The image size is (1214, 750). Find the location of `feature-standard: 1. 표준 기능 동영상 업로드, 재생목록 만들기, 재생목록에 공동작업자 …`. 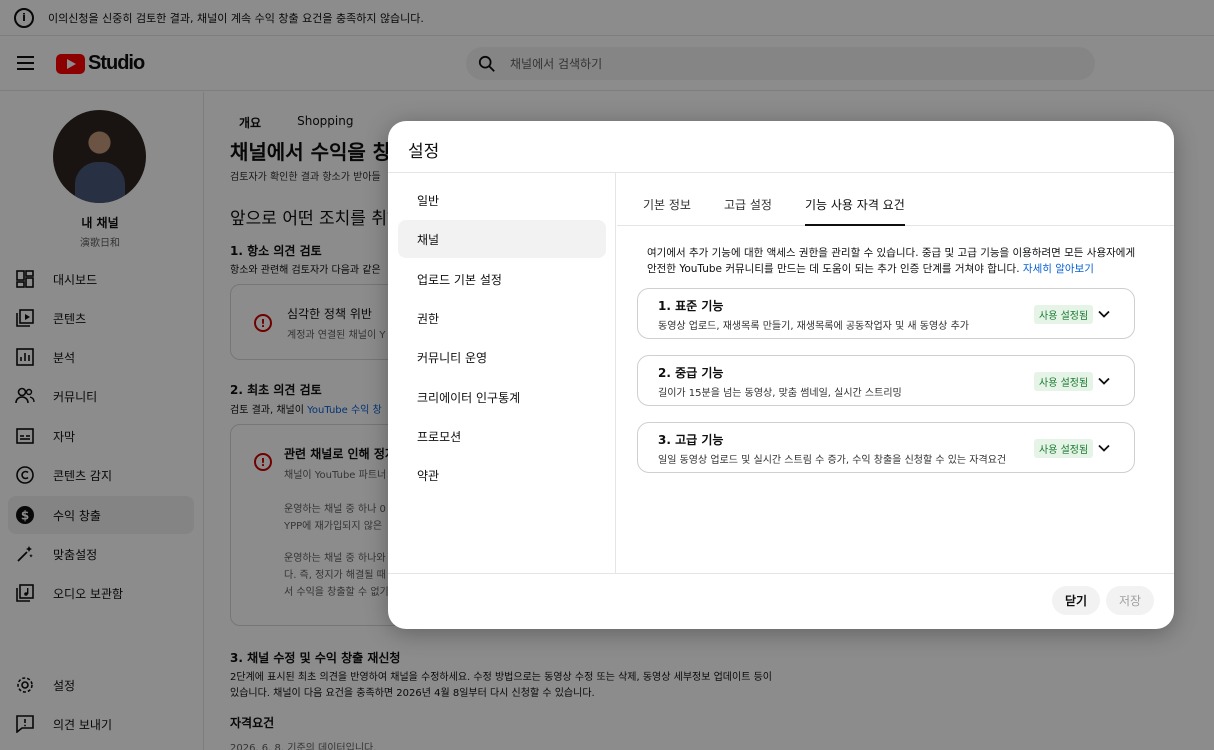

feature-standard: 1. 표준 기능 동영상 업로드, 재생목록 만들기, 재생목록에 공동작업자 … is located at coordinates (886, 313).